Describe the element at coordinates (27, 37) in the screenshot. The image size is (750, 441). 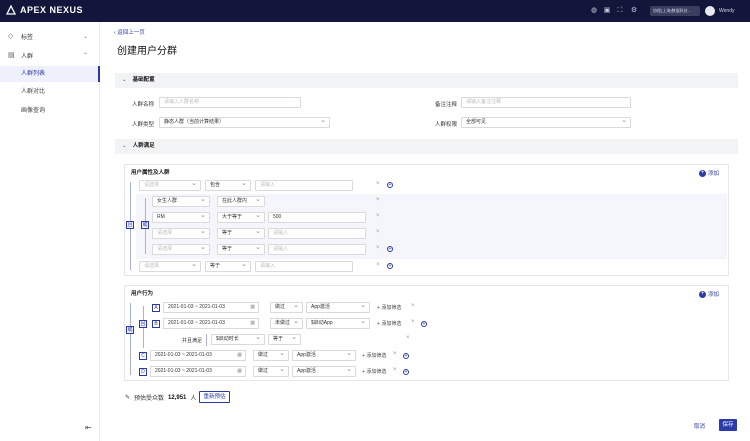
I see `sidebar-group-label: 标签` at that location.